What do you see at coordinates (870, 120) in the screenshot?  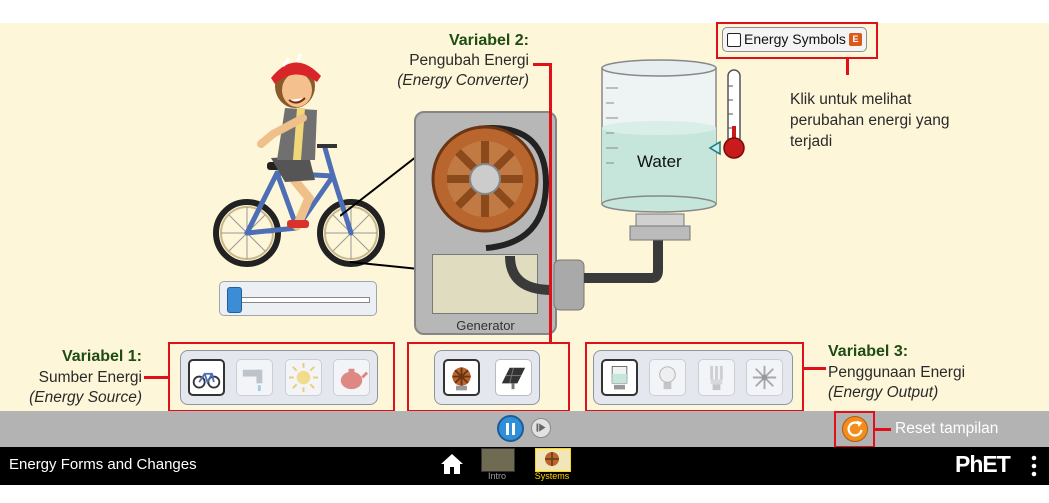 I see `hint-line-2: perubahan energi yang` at bounding box center [870, 120].